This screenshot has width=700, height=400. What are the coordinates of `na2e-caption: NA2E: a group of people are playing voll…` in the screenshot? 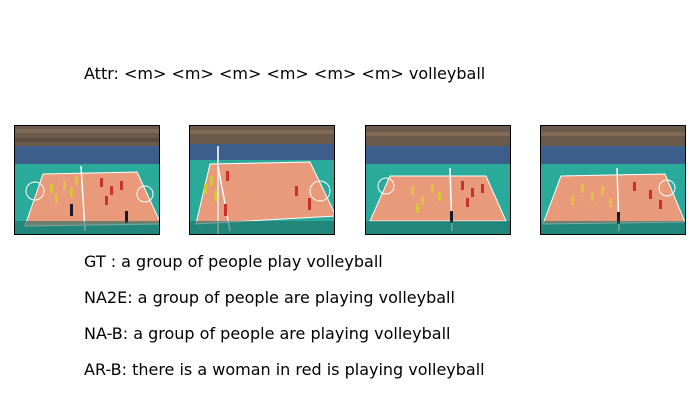 It's located at (269, 297).